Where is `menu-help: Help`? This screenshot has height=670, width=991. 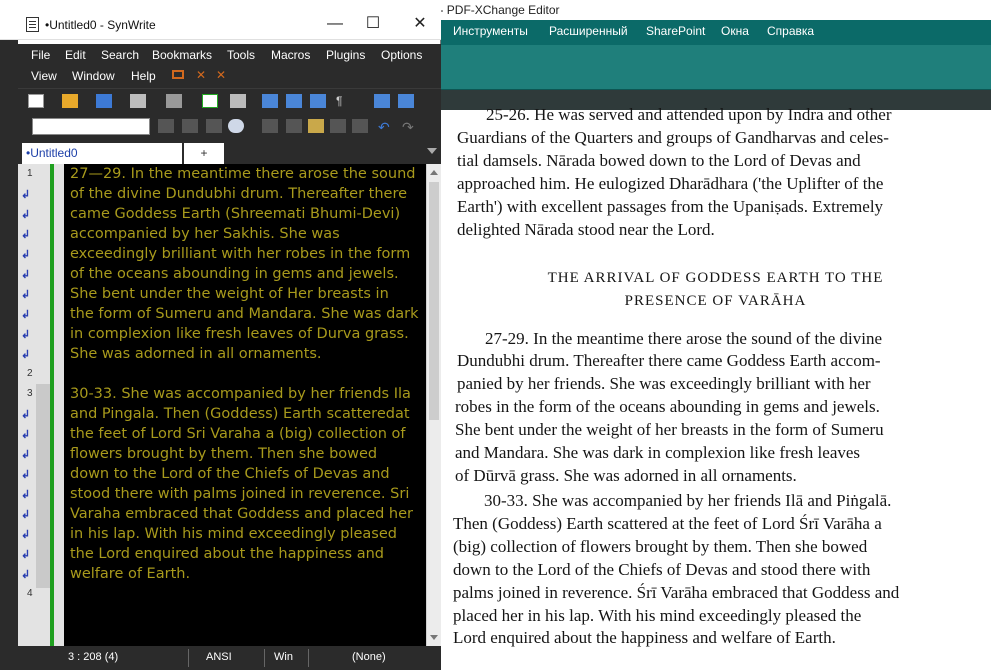
menu-help: Help is located at coordinates (143, 76).